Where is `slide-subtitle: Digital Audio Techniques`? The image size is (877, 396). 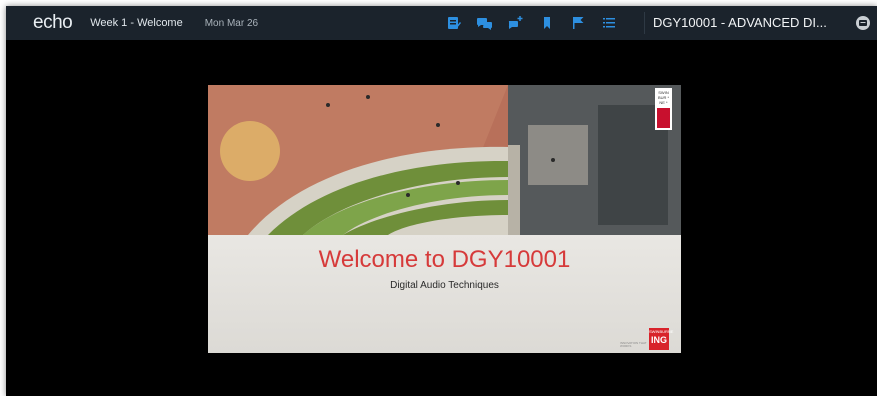
slide-subtitle: Digital Audio Techniques is located at coordinates (444, 285).